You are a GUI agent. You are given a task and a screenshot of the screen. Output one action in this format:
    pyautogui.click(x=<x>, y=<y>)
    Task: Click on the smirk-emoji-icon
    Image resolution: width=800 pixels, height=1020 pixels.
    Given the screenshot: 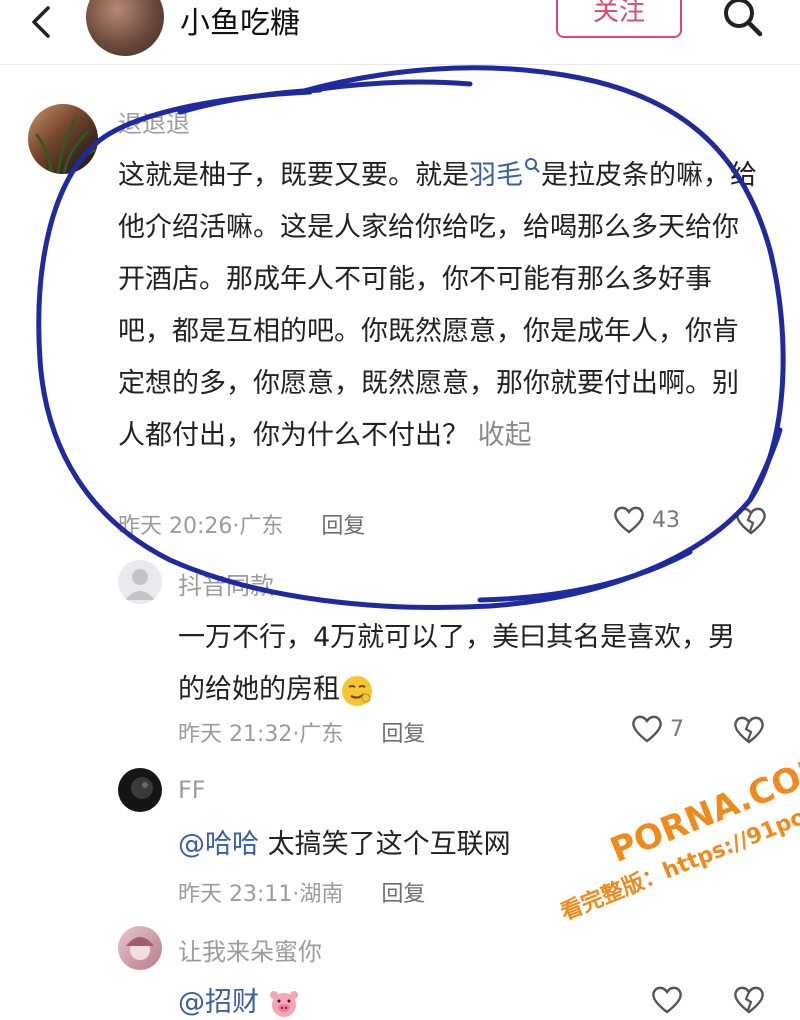 What is the action you would take?
    pyautogui.click(x=357, y=690)
    